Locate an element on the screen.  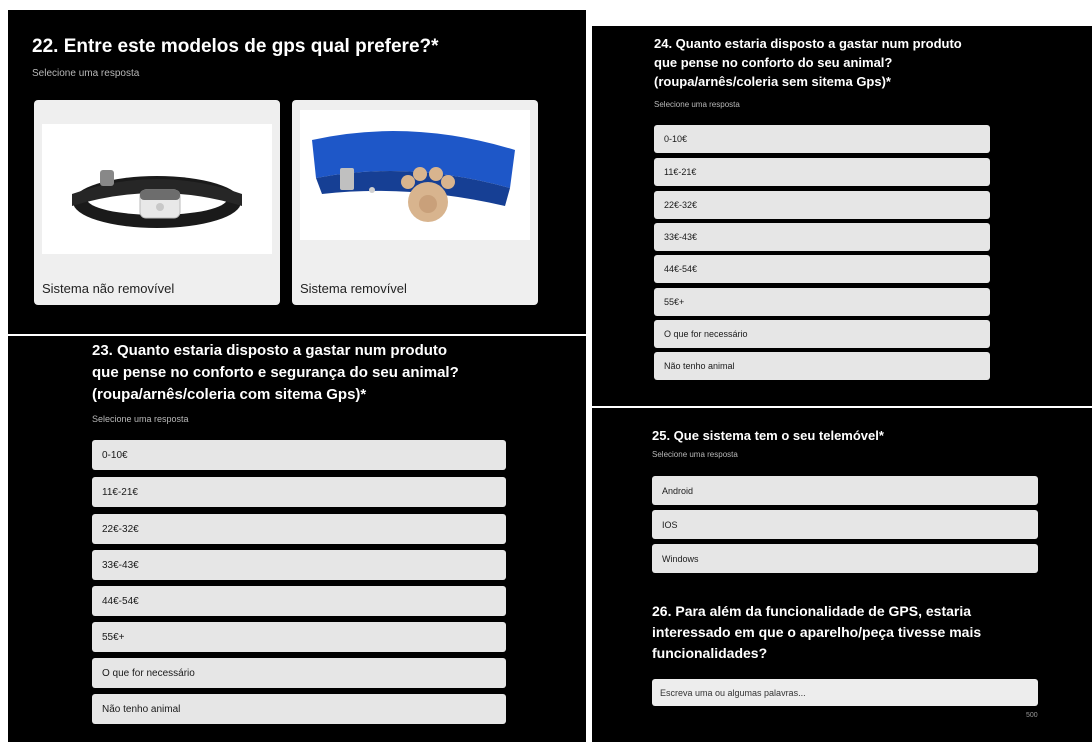
black-collar-gps-image is located at coordinates (157, 189).